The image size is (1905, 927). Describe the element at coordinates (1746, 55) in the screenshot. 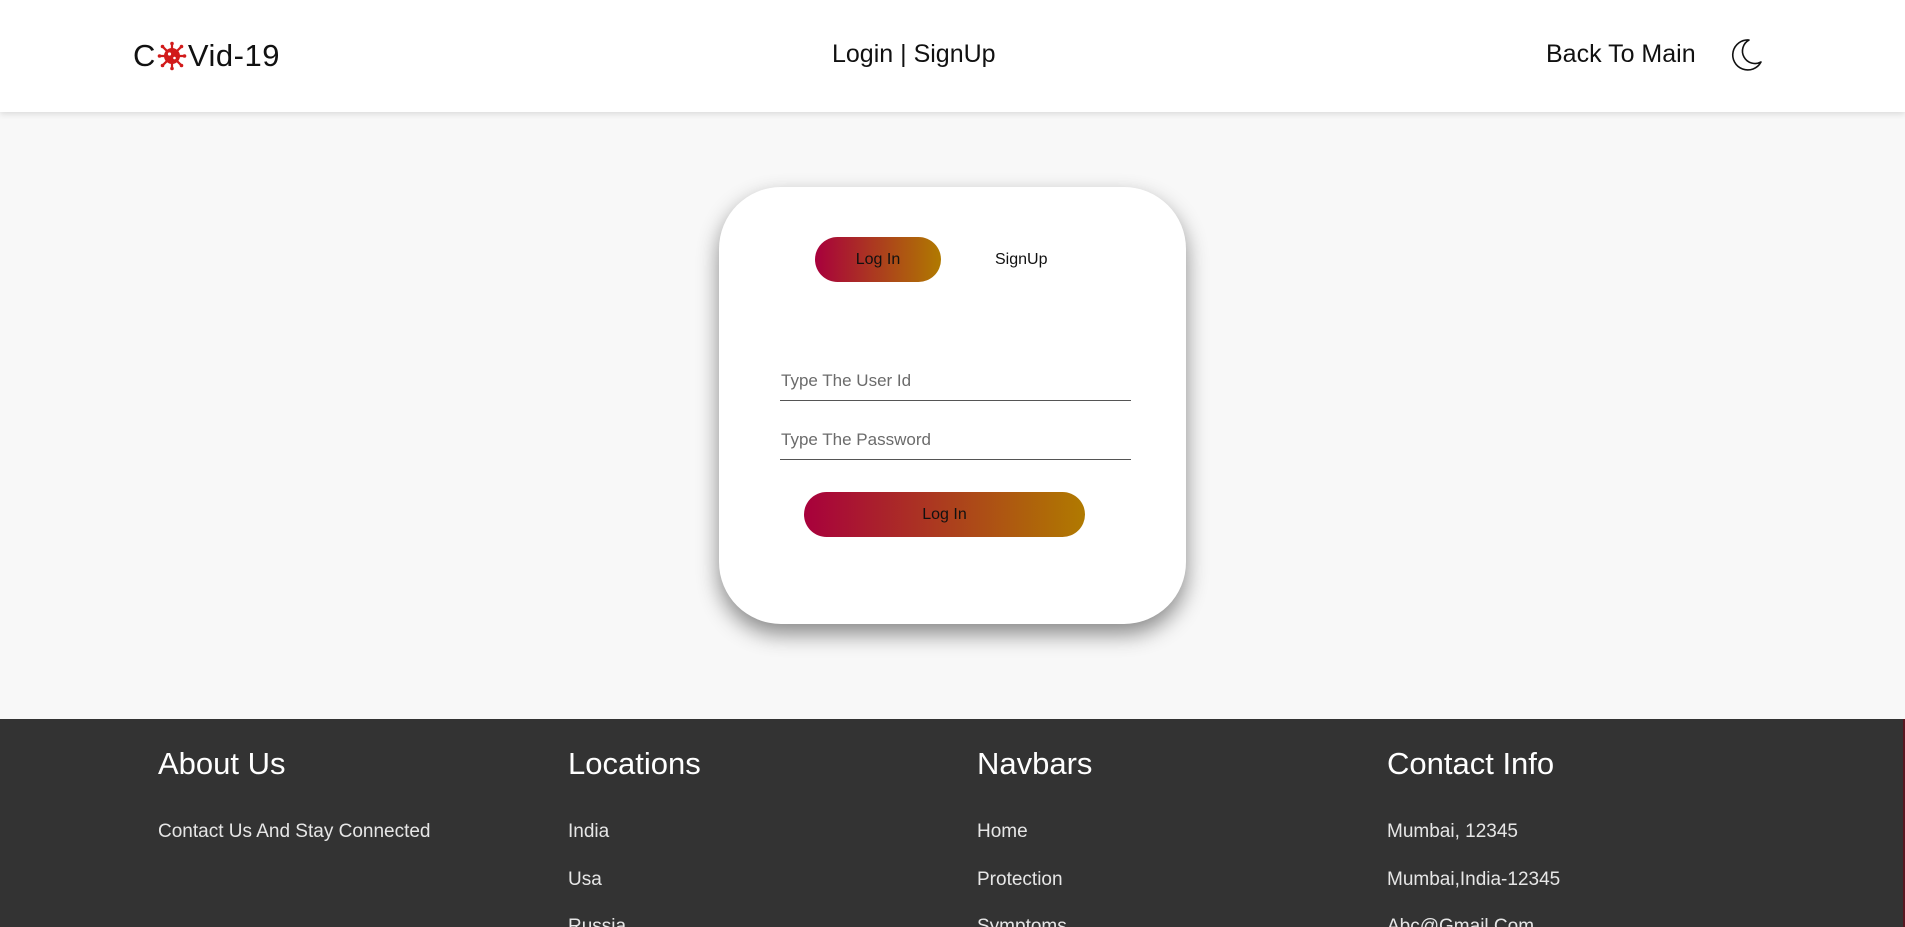

I see `moon-icon` at that location.